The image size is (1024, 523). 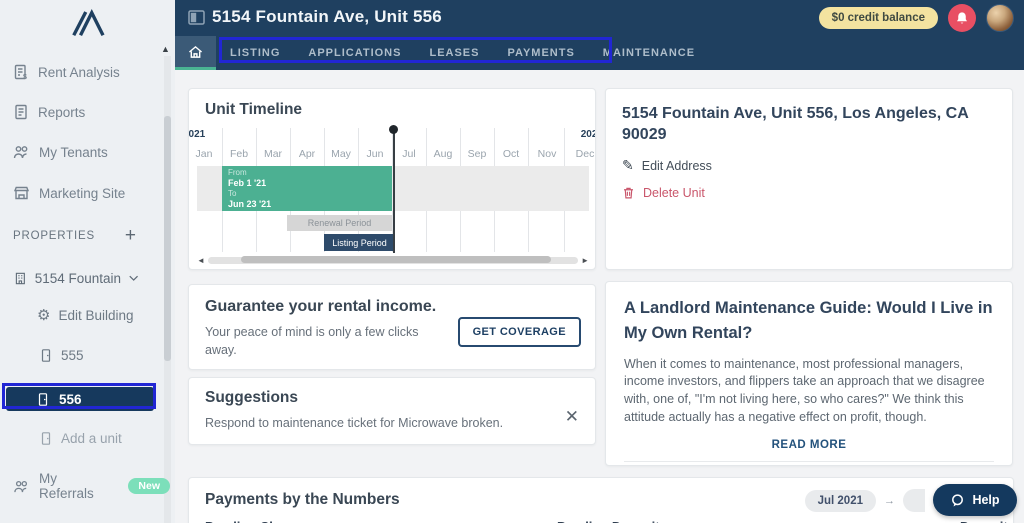 I want to click on credit-balance-badge: $0 credit balance, so click(x=878, y=18).